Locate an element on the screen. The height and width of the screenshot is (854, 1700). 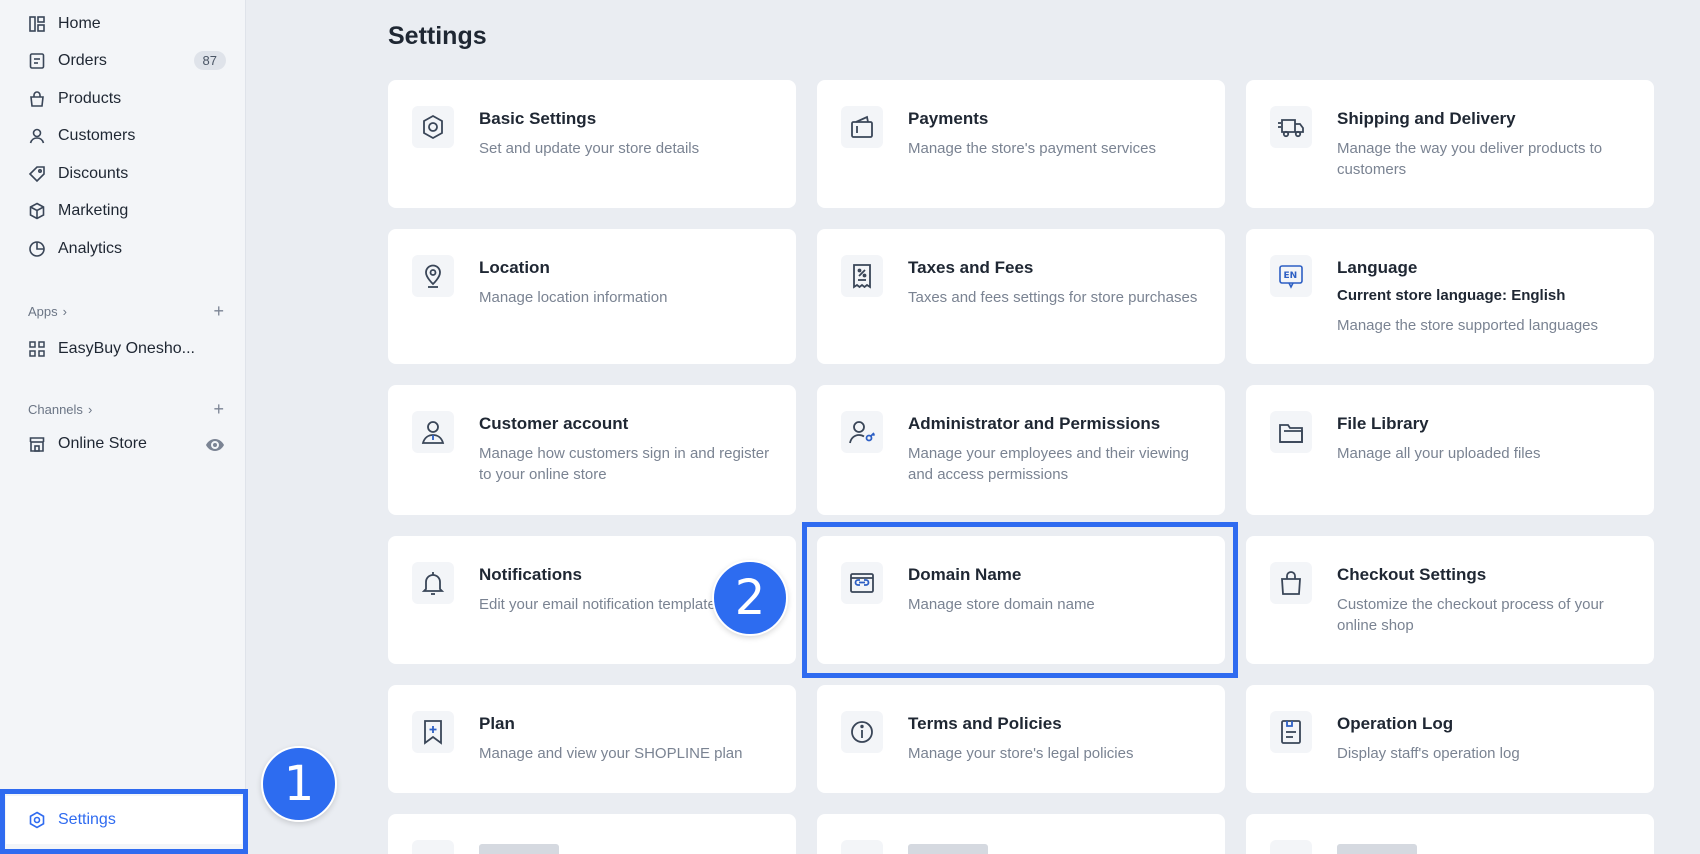
sidebar-item-discounts: Discounts is located at coordinates (128, 174).